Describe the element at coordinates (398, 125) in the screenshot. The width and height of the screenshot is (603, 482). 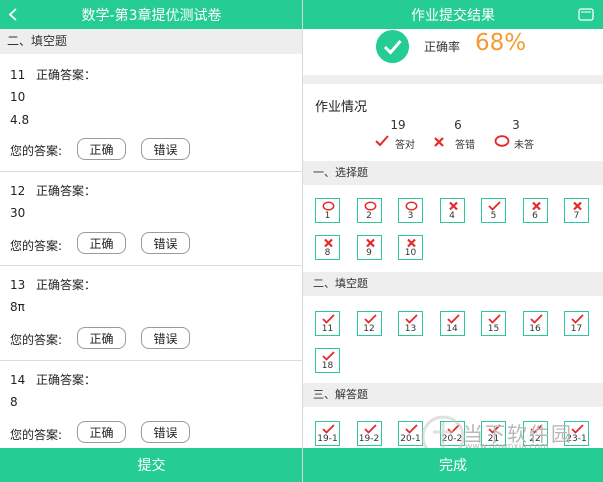
I see `right-count: 19` at that location.